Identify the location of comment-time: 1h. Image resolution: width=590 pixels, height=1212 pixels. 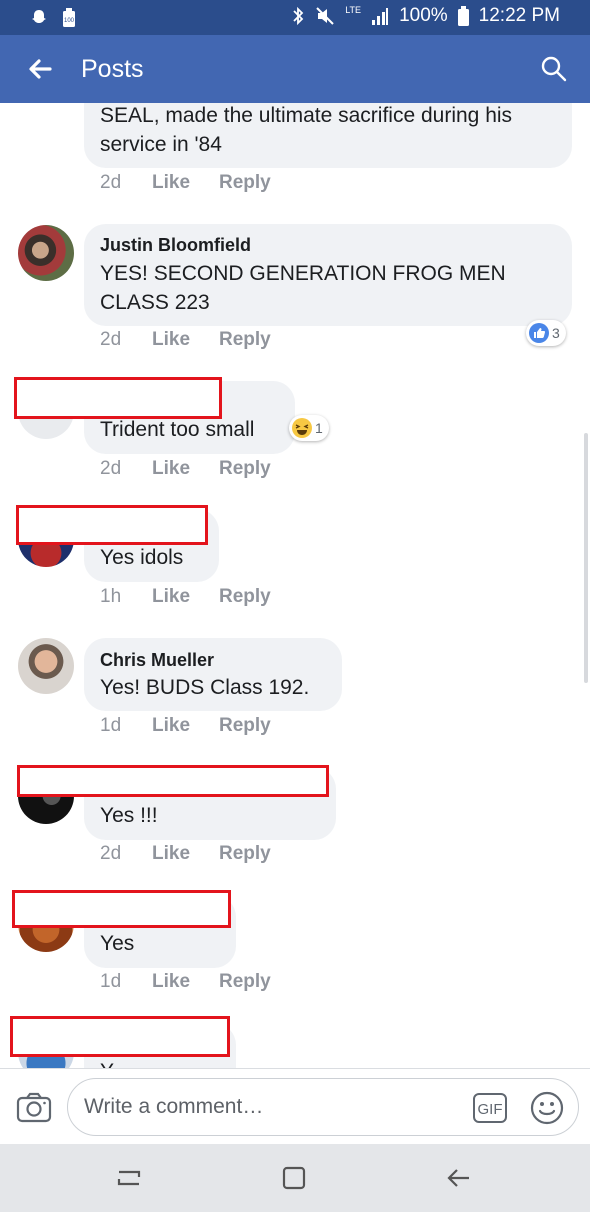
(111, 596).